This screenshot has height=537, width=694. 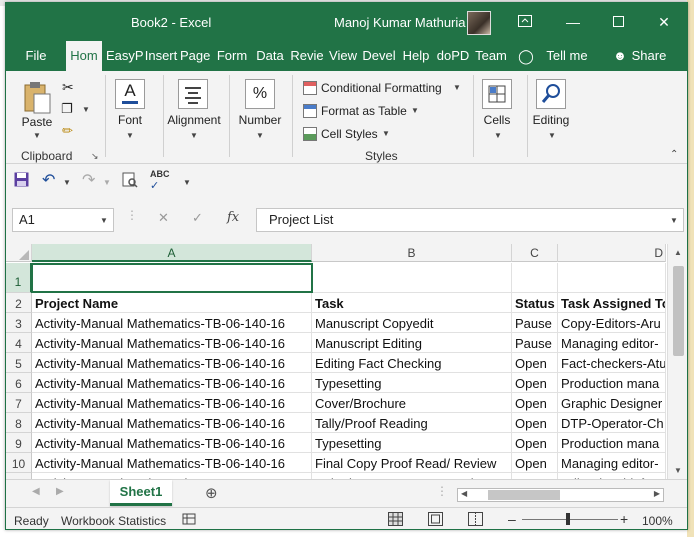 I want to click on cell-d-7: Graphic Designer, so click(x=612, y=403).